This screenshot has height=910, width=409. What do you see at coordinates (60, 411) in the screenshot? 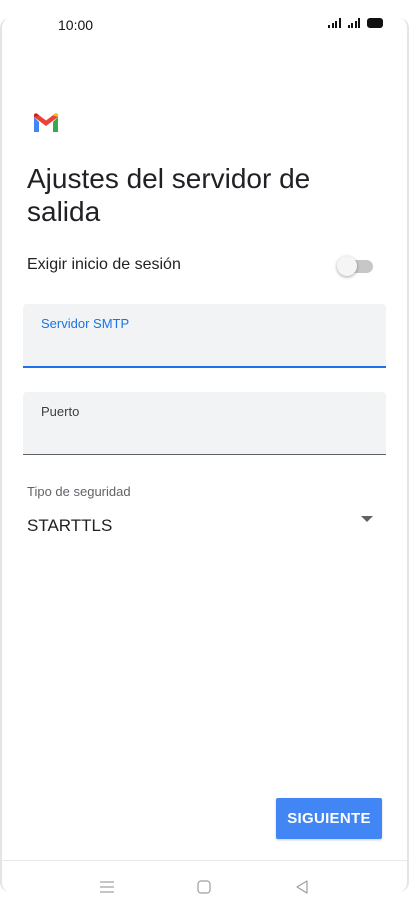
I see `port-label: Puerto` at bounding box center [60, 411].